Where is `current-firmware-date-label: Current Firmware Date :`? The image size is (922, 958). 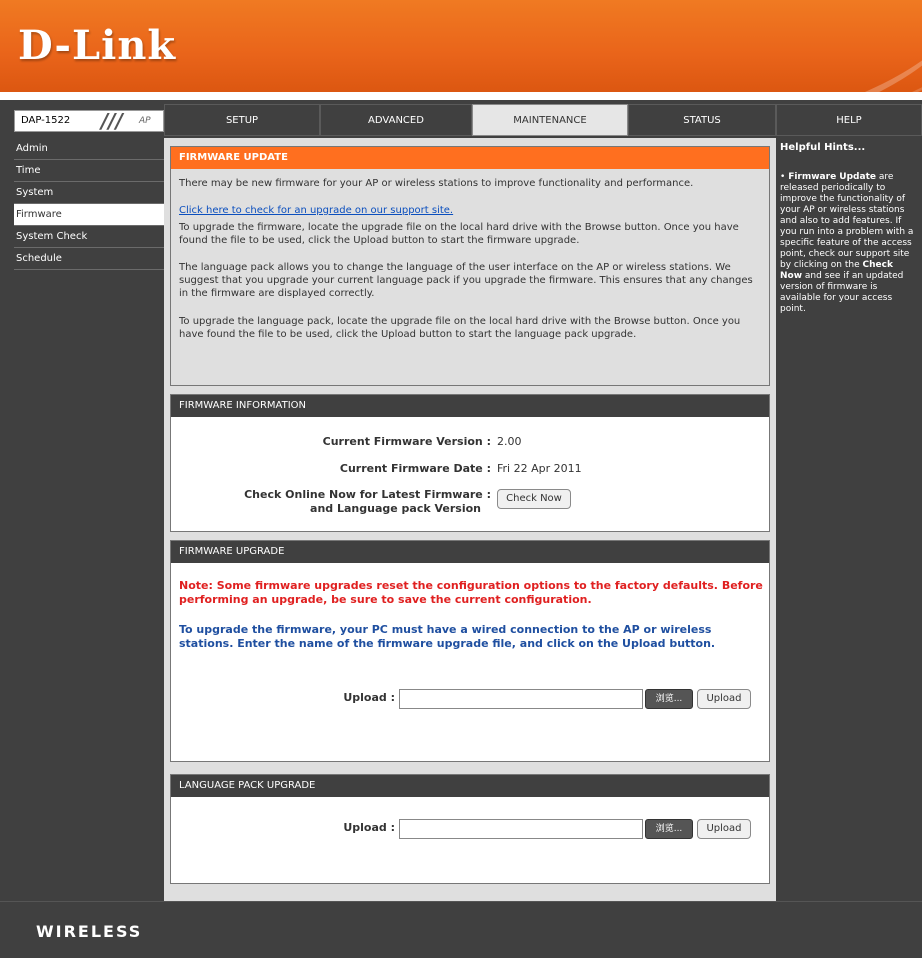 current-firmware-date-label: Current Firmware Date : is located at coordinates (415, 468).